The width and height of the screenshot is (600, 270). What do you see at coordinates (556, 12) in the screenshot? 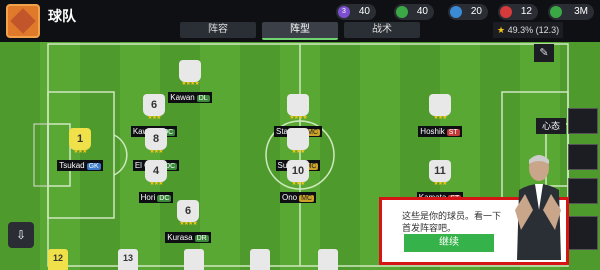
I see `money-icon` at bounding box center [556, 12].